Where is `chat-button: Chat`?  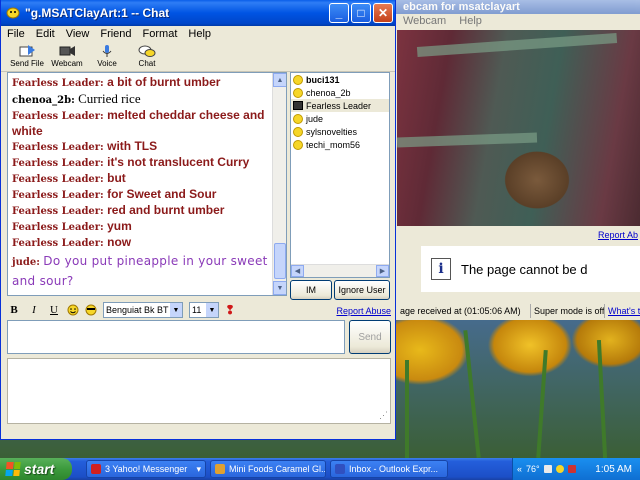 chat-button: Chat is located at coordinates (147, 56).